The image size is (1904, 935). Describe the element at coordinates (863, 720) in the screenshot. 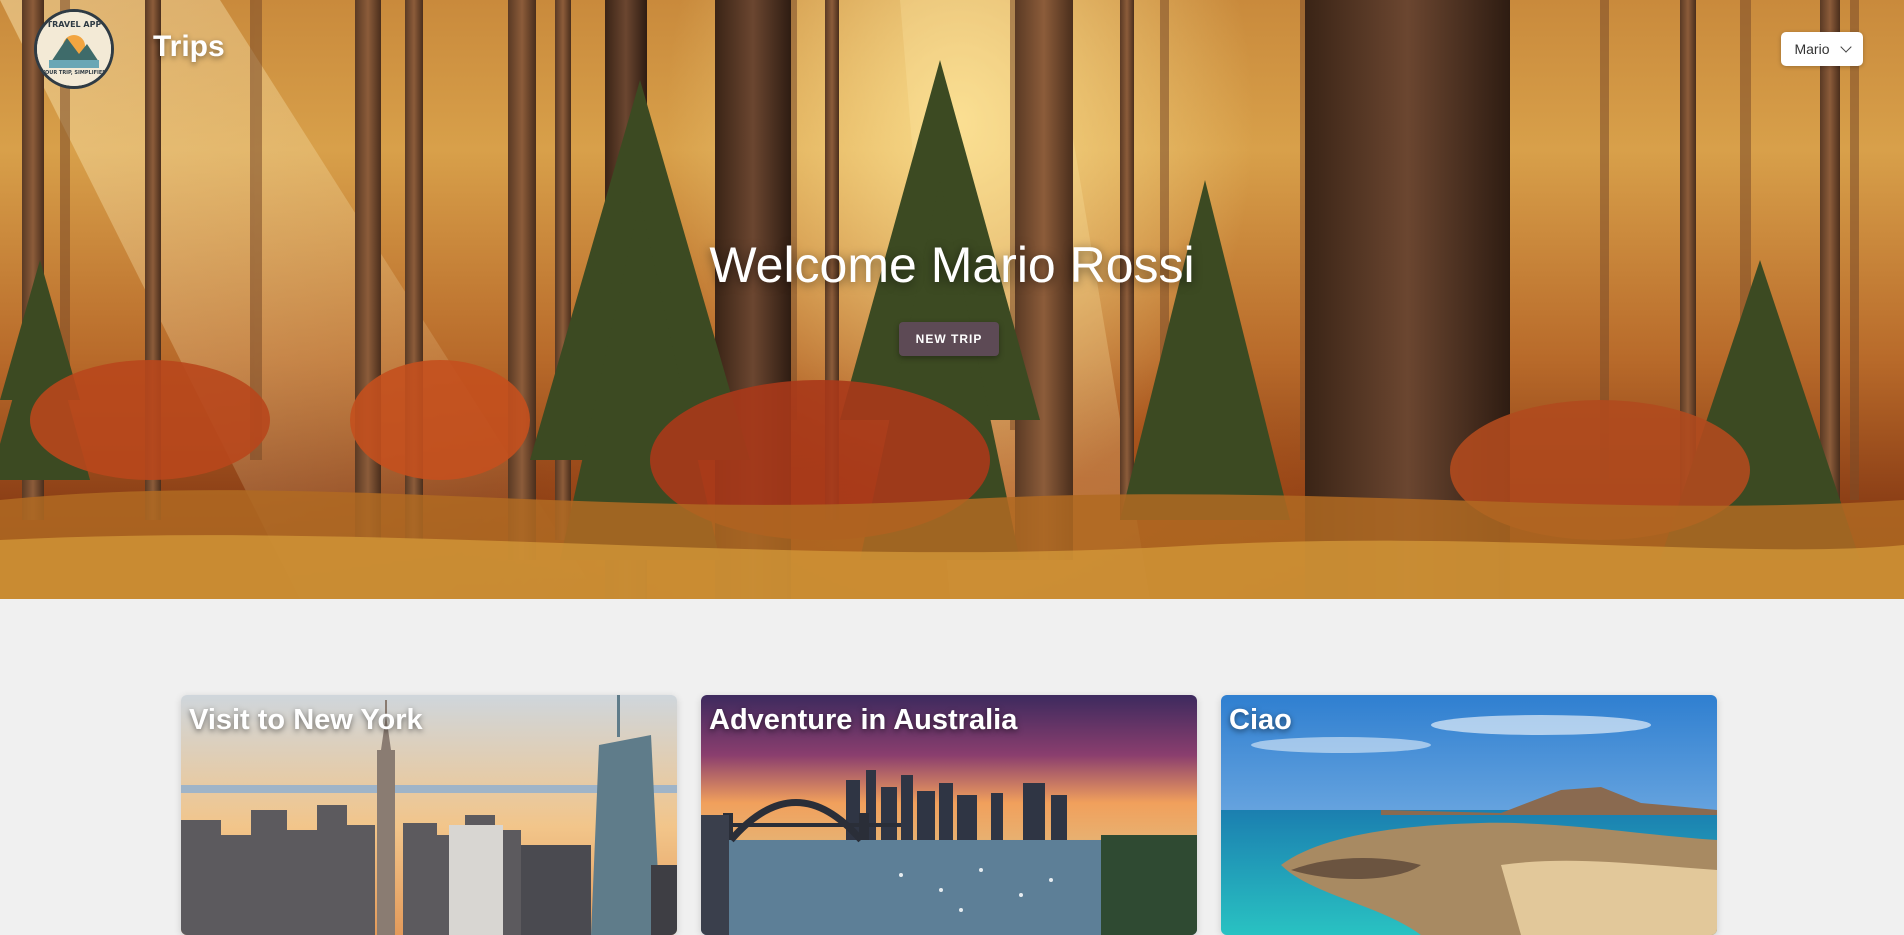

I see `trip-card-title: Adventure in Australia` at that location.